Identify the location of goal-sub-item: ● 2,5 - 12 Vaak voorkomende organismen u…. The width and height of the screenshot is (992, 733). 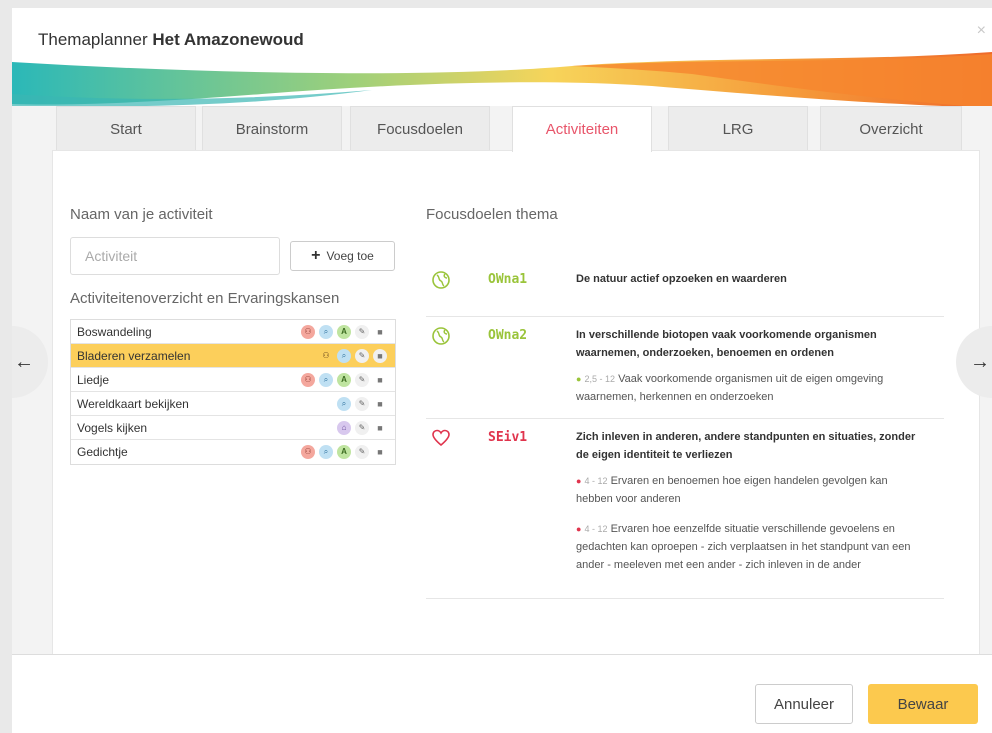
(730, 388).